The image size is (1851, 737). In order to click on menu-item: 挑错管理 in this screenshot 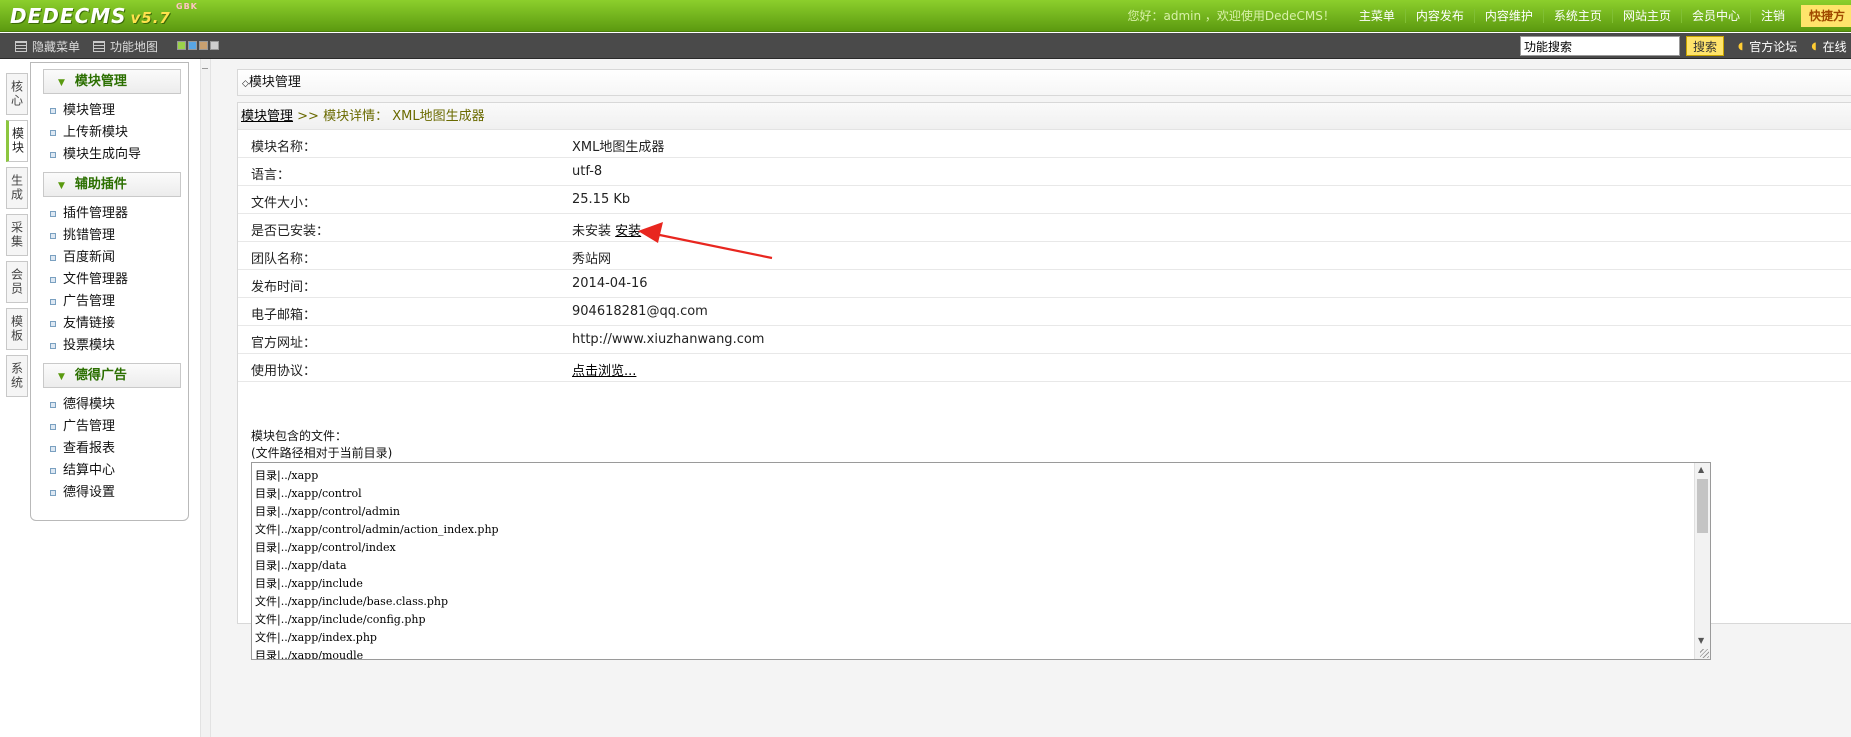, I will do `click(119, 236)`.